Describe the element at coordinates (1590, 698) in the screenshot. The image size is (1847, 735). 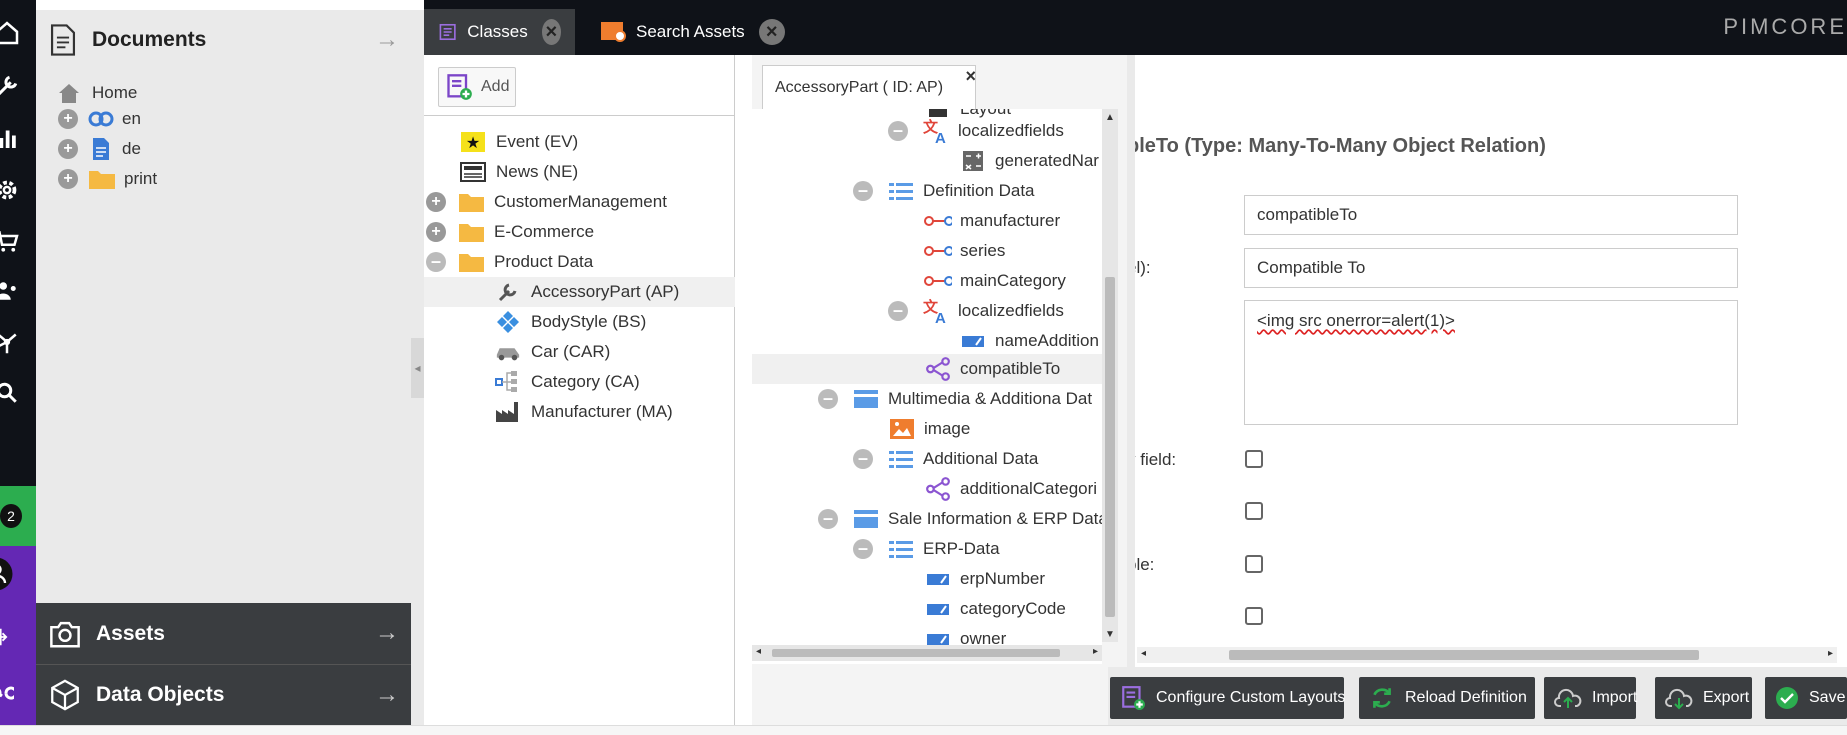
I see `import-button: Import` at that location.